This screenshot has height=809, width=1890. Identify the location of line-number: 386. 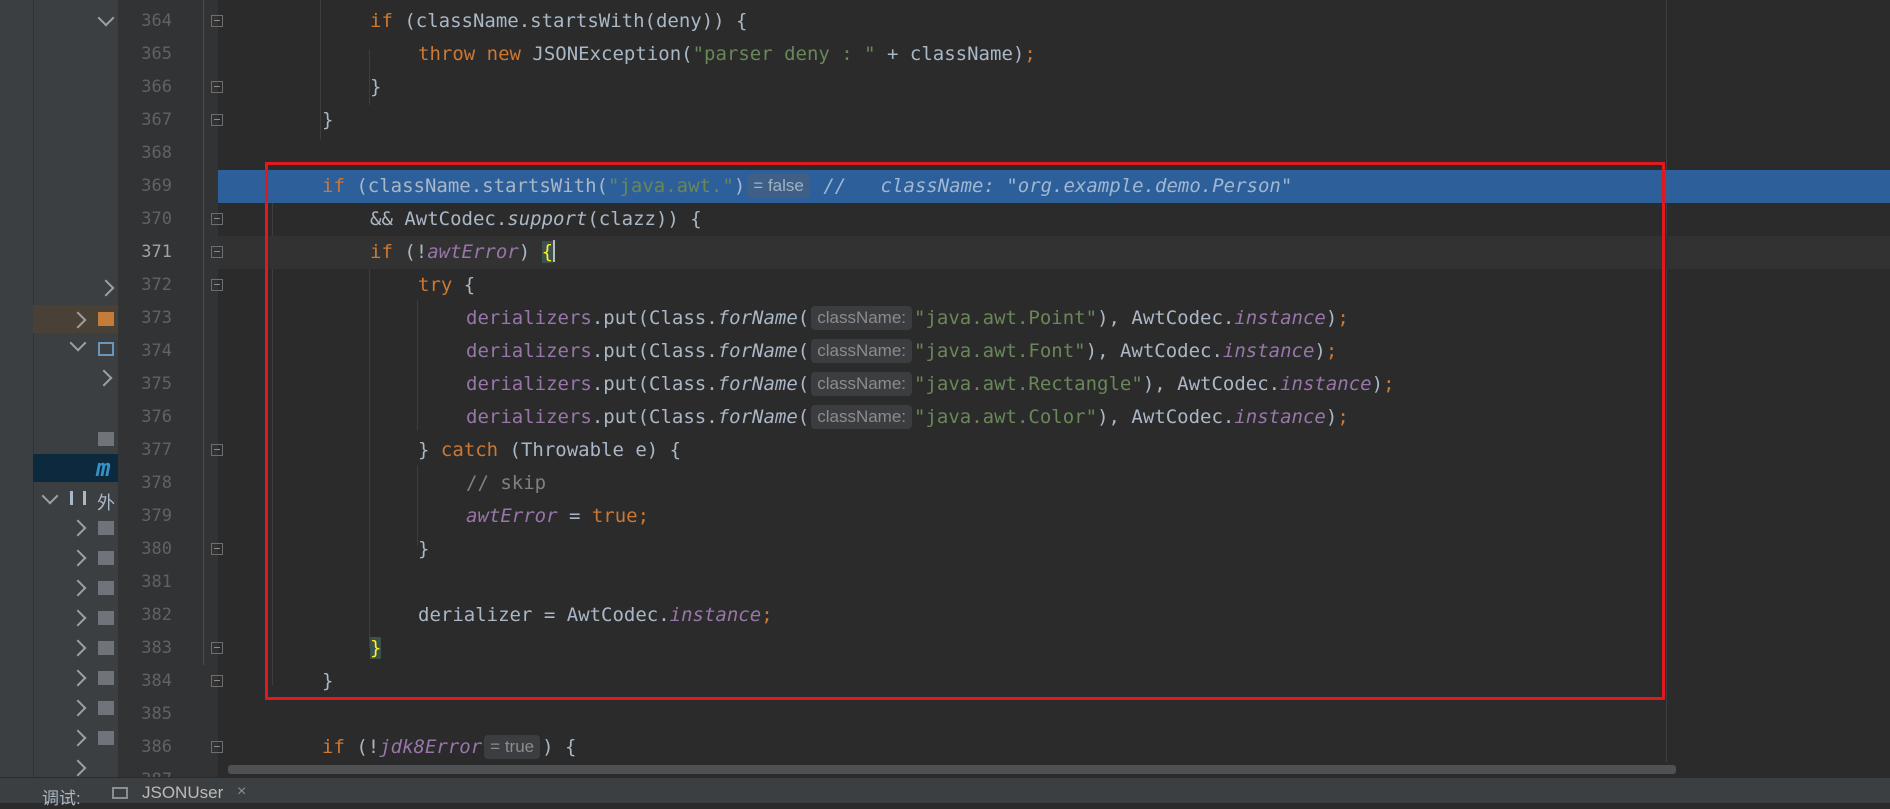
(156, 747).